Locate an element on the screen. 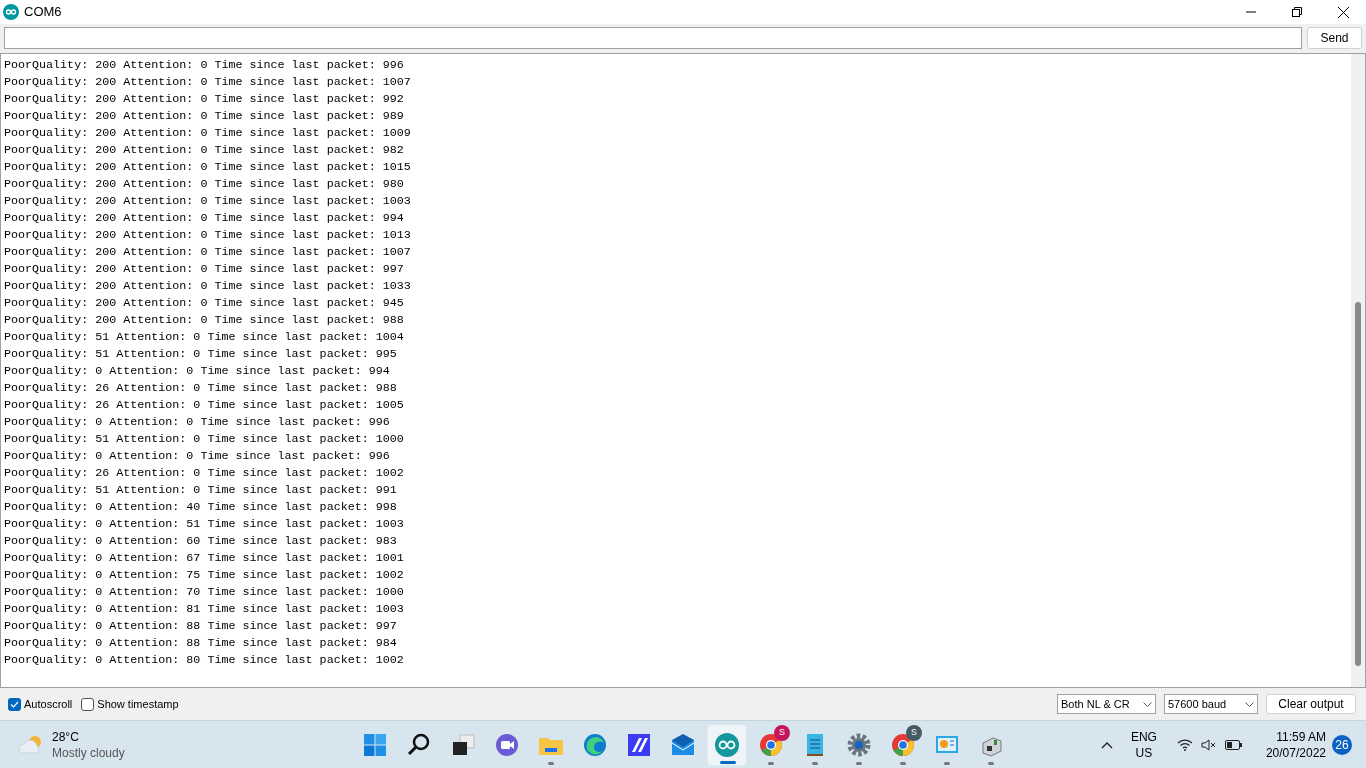 This screenshot has width=1366, height=768. output-line: PoorQuality: 0 Attention: 51 Time since last packet: 1003 is located at coordinates (204, 524).